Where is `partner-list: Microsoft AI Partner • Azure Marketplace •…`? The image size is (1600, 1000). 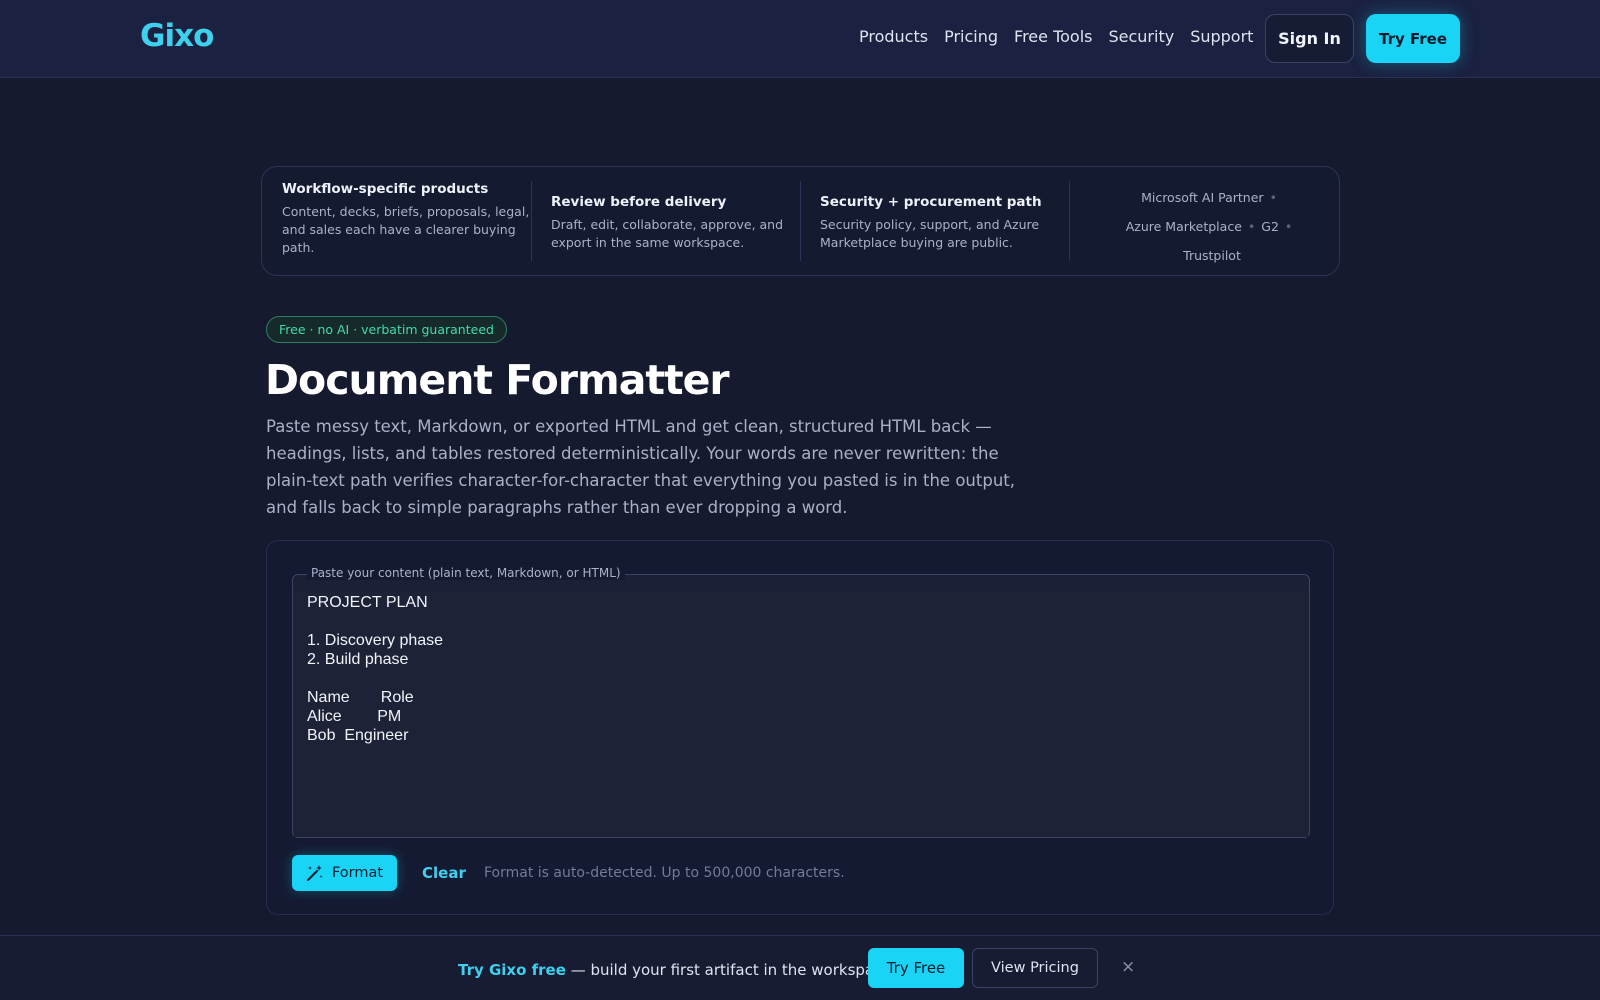 partner-list: Microsoft AI Partner • Azure Marketplace •… is located at coordinates (1212, 226).